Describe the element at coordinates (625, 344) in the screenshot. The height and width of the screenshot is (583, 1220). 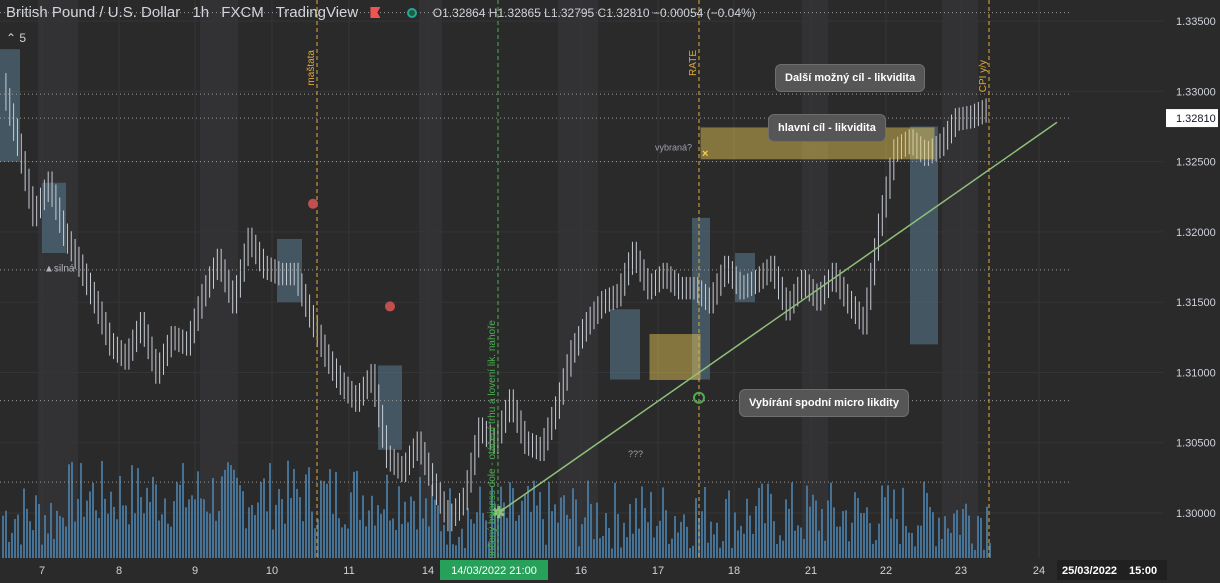
I see `range-box` at that location.